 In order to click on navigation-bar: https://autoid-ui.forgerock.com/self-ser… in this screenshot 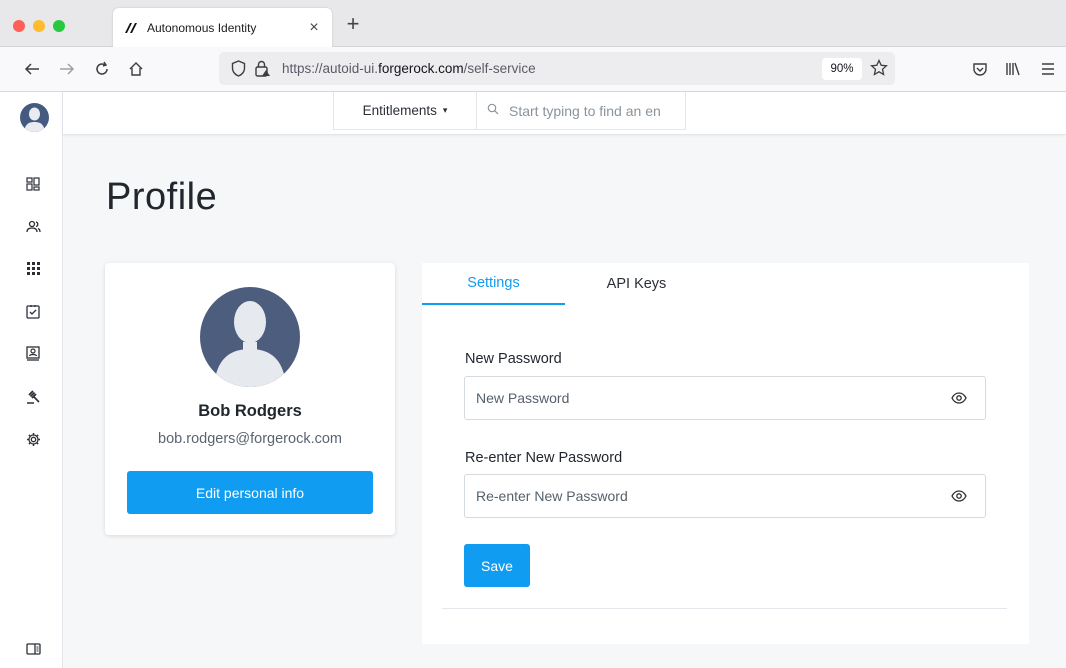, I will do `click(533, 69)`.